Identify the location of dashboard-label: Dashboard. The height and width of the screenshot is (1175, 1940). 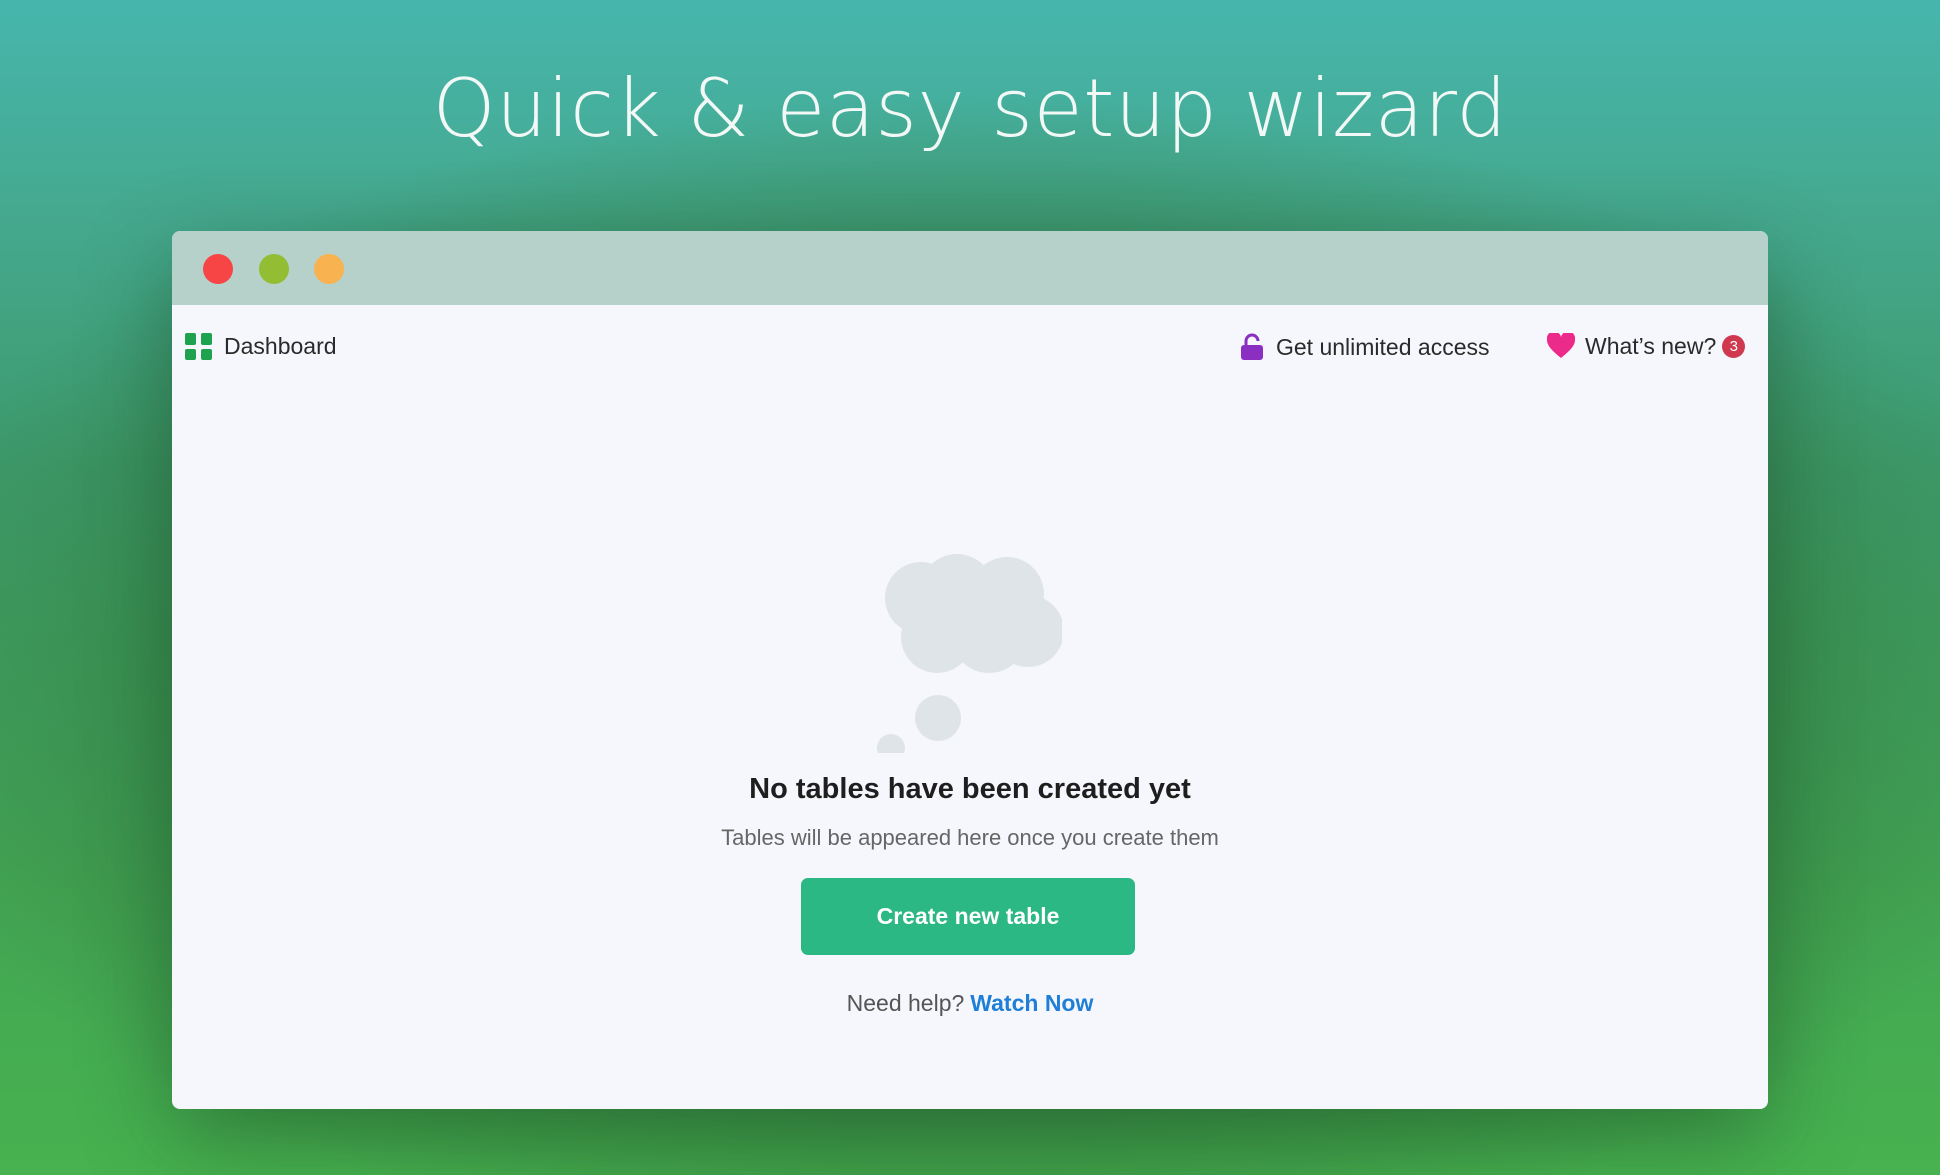
(280, 346).